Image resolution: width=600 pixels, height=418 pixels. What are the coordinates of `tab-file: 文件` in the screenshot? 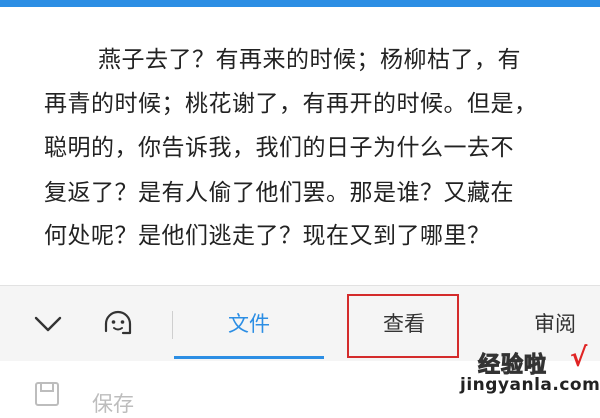 It's located at (249, 322).